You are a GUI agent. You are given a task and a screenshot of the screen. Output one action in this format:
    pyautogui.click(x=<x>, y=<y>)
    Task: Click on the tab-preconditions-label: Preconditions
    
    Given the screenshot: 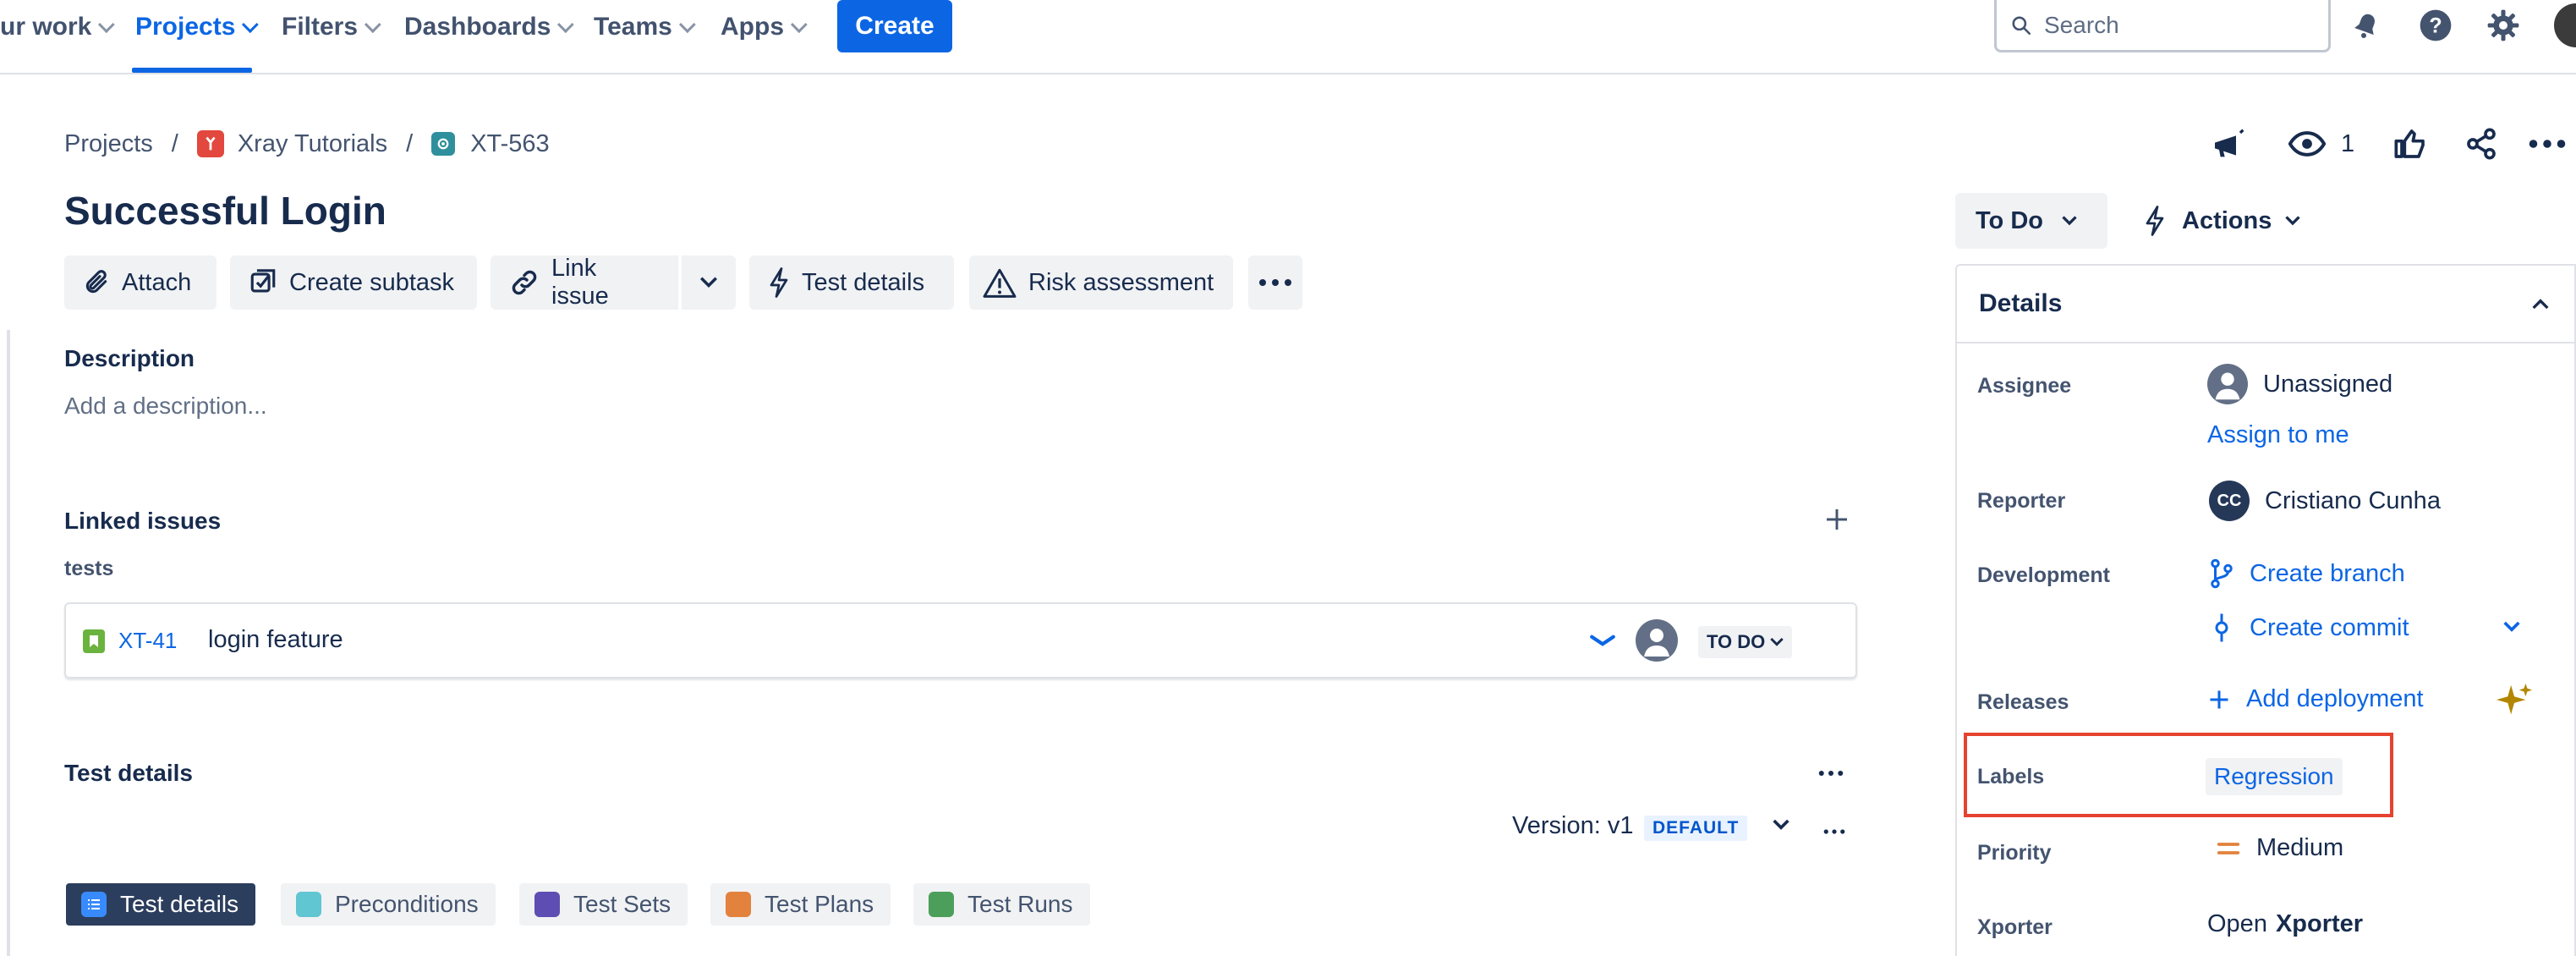 What is the action you would take?
    pyautogui.click(x=407, y=904)
    